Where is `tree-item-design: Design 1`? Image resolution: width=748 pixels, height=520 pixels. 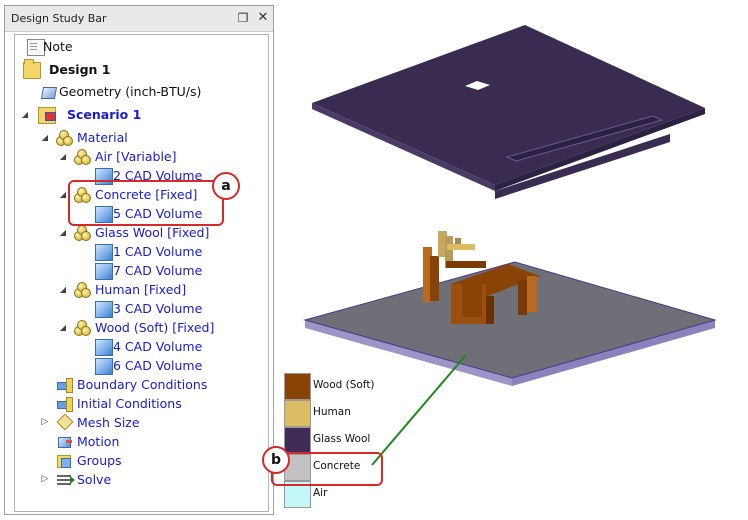
tree-item-design: Design 1 is located at coordinates (140, 69).